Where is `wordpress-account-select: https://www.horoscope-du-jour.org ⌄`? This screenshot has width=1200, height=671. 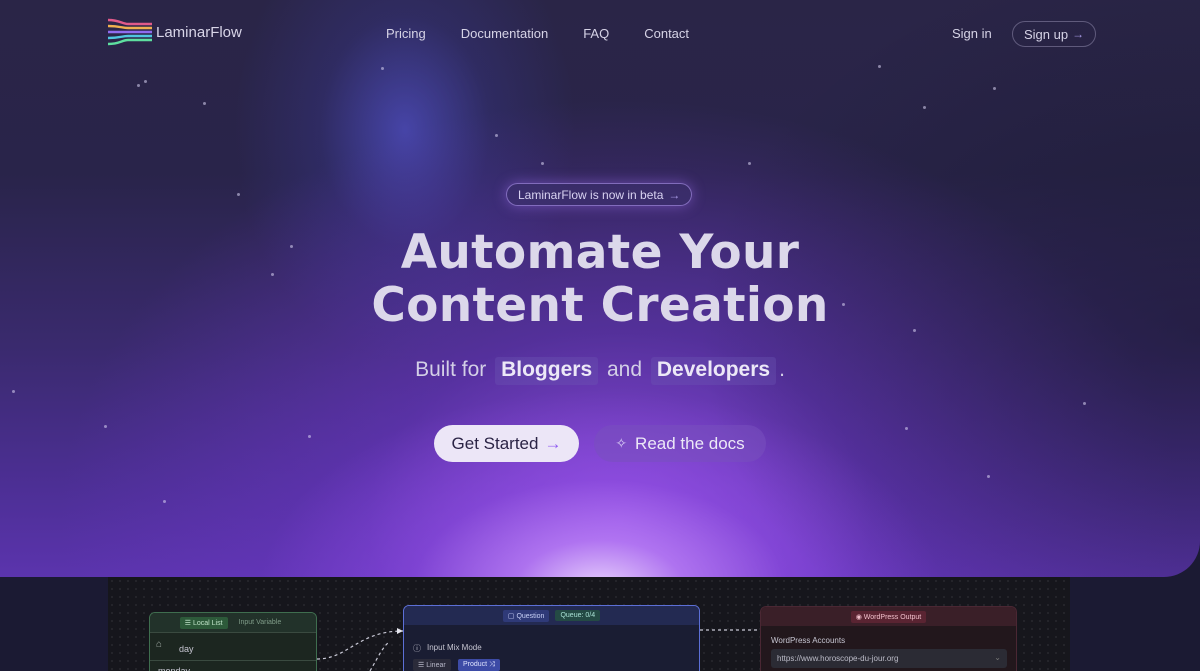 wordpress-account-select: https://www.horoscope-du-jour.org ⌄ is located at coordinates (889, 658).